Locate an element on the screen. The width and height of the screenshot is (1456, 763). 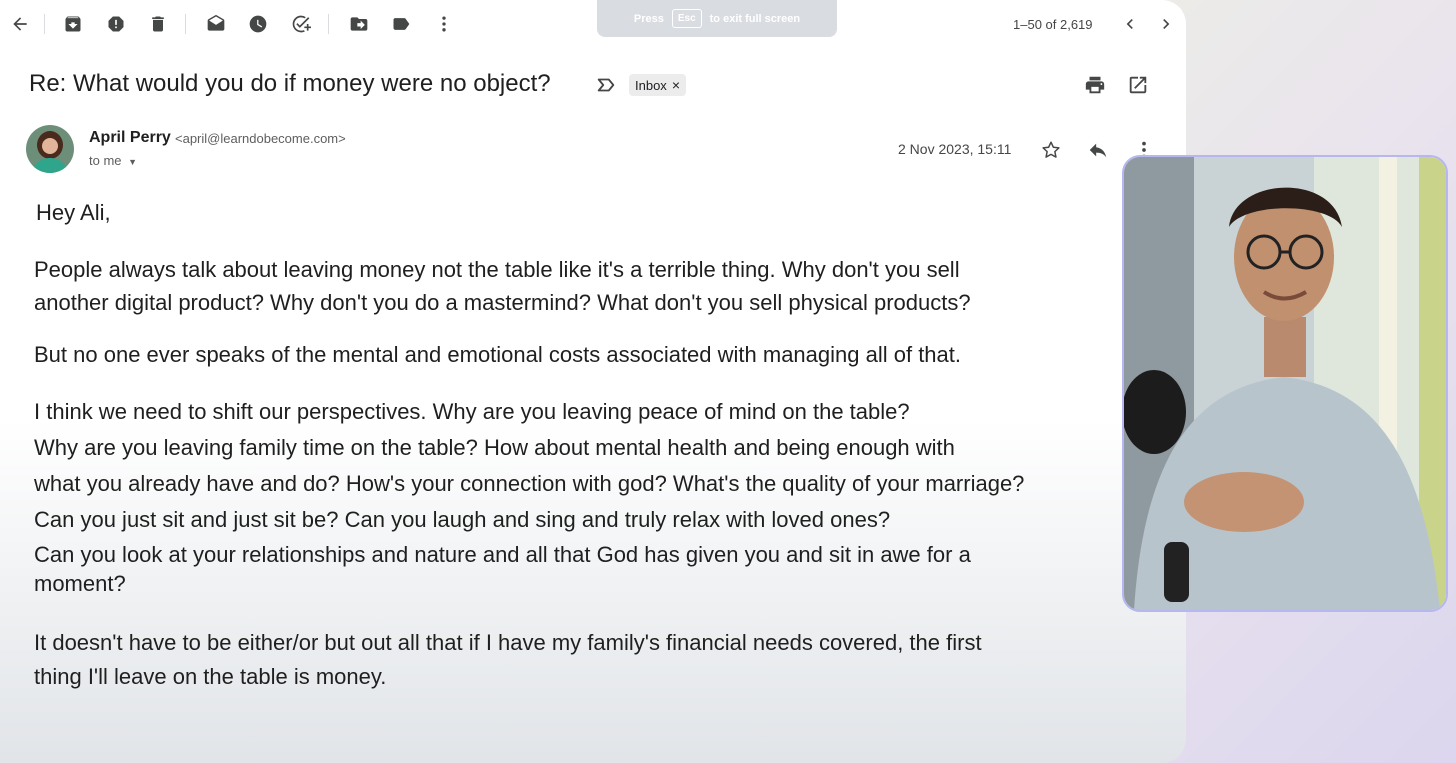
more-button is located at coordinates (444, 24).